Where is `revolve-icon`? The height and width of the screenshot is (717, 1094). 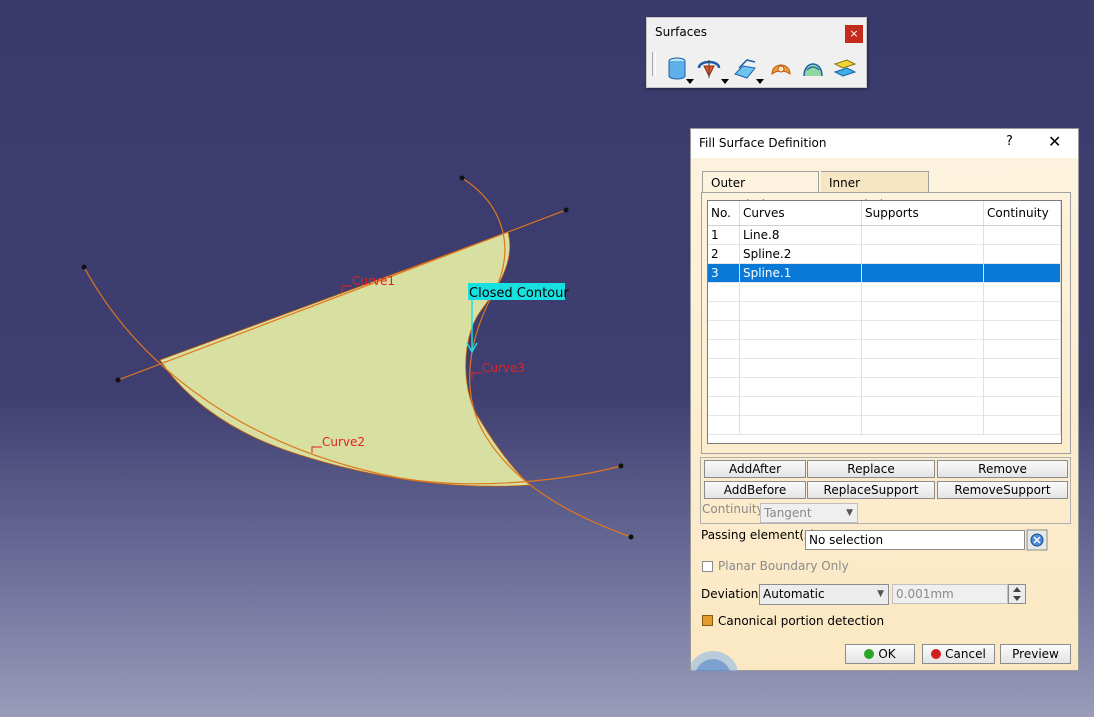 revolve-icon is located at coordinates (709, 69).